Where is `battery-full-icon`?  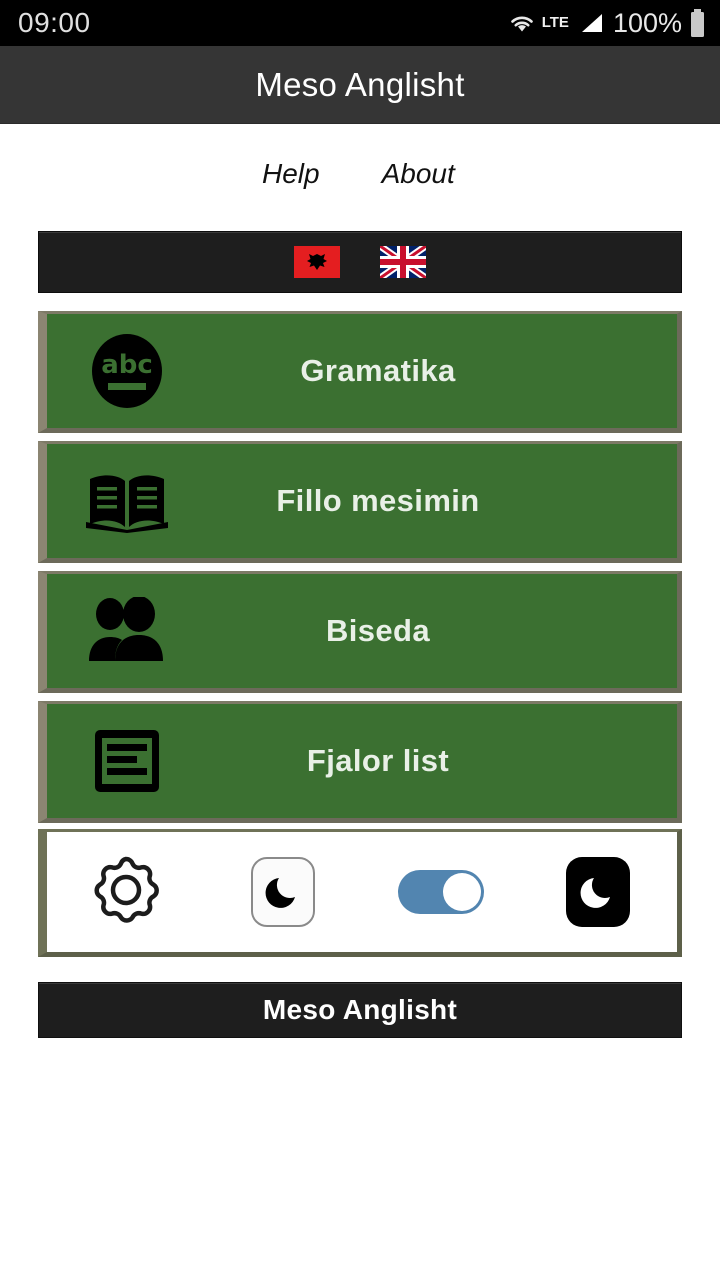 battery-full-icon is located at coordinates (697, 23).